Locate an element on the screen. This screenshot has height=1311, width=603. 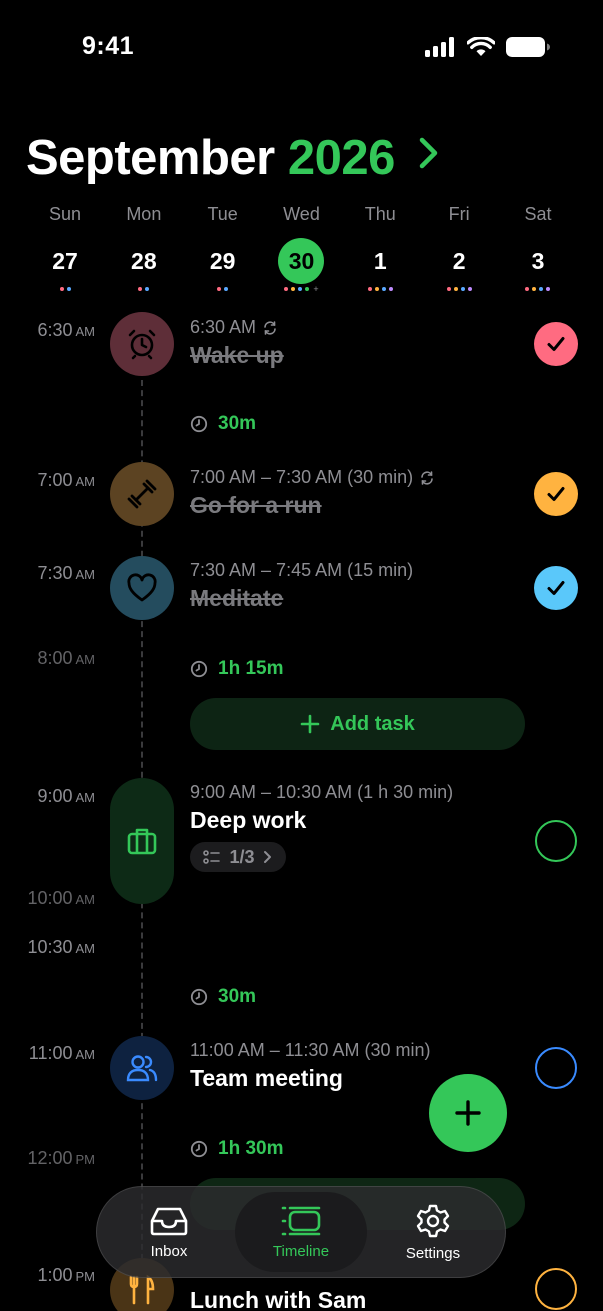
task-title: Go for a run is located at coordinates (256, 505).